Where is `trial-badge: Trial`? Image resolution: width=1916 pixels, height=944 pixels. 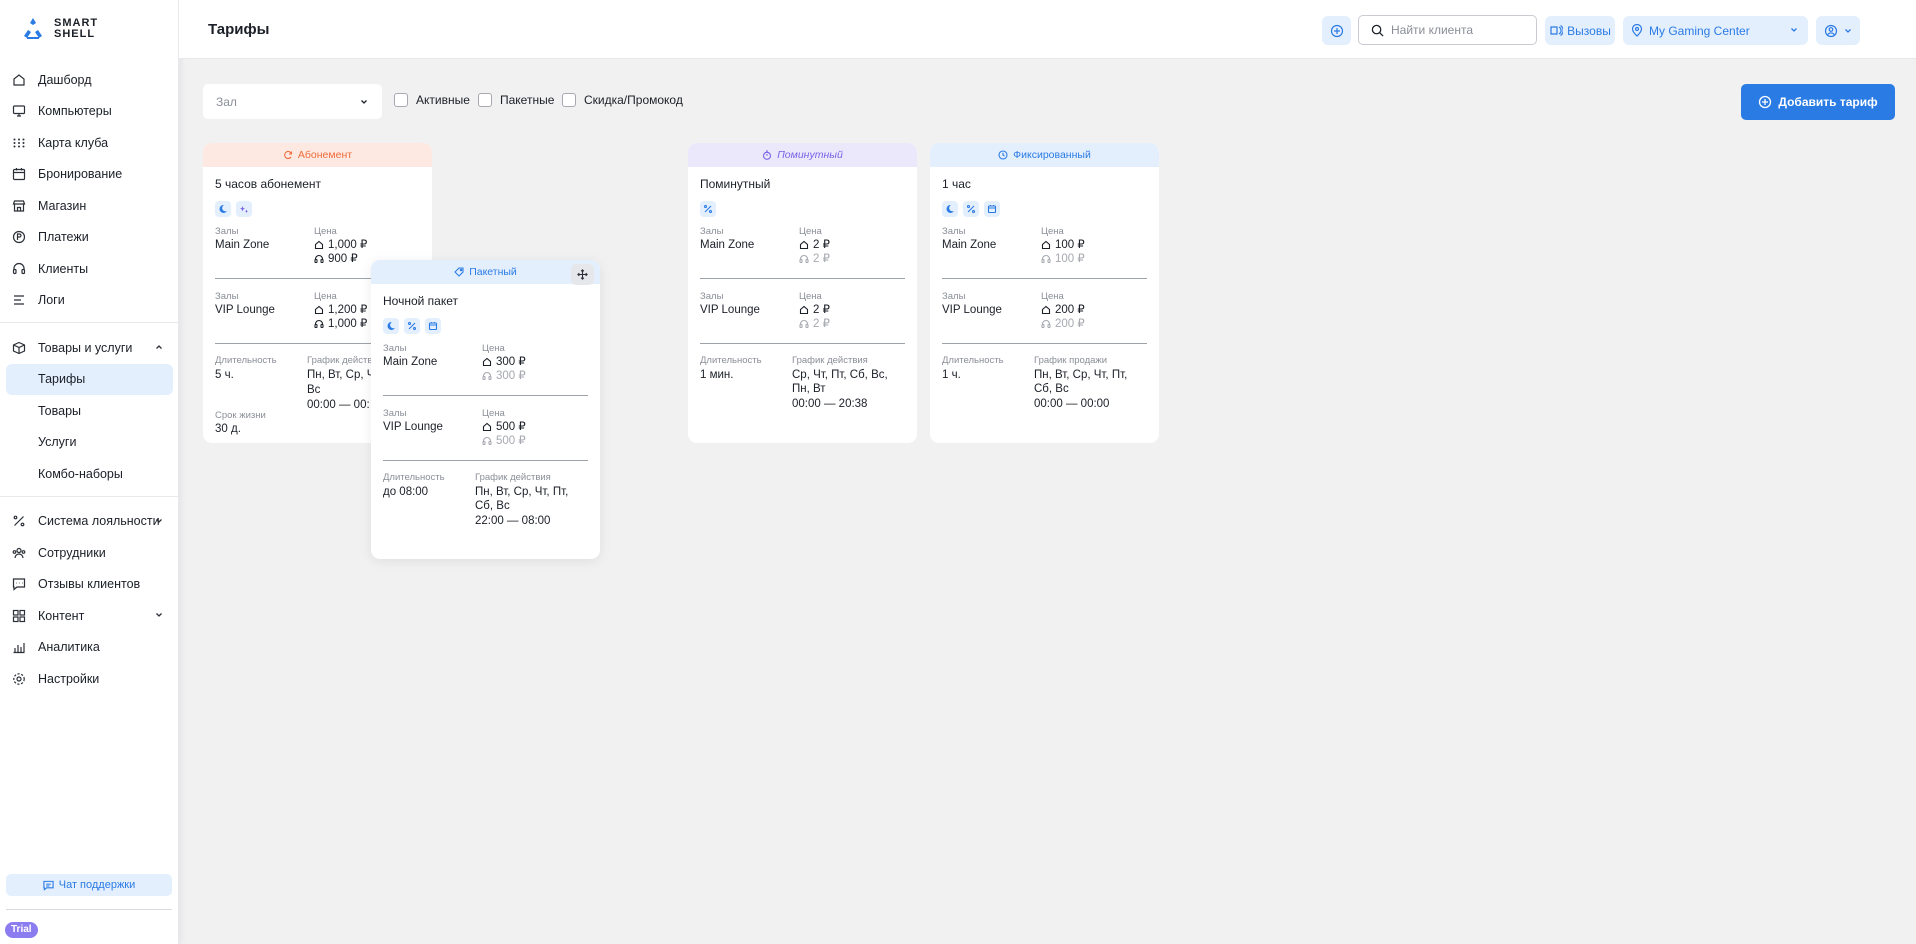
trial-badge: Trial is located at coordinates (21, 930).